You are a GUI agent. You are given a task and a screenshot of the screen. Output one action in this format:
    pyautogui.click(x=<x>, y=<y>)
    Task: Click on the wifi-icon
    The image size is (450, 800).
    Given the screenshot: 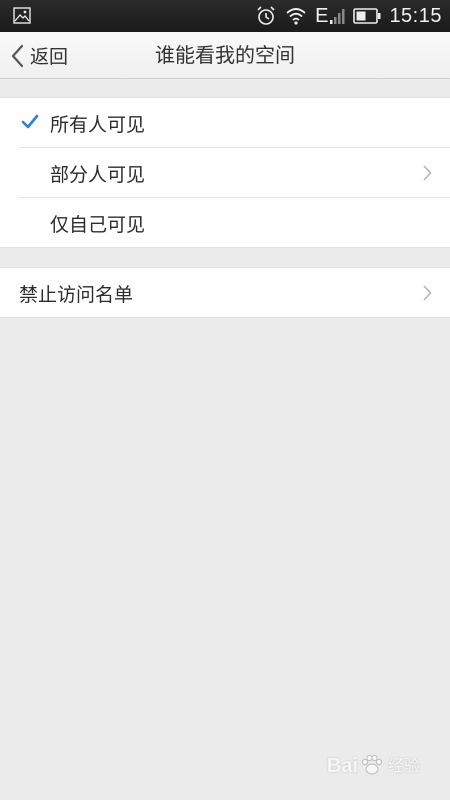 What is the action you would take?
    pyautogui.click(x=296, y=16)
    